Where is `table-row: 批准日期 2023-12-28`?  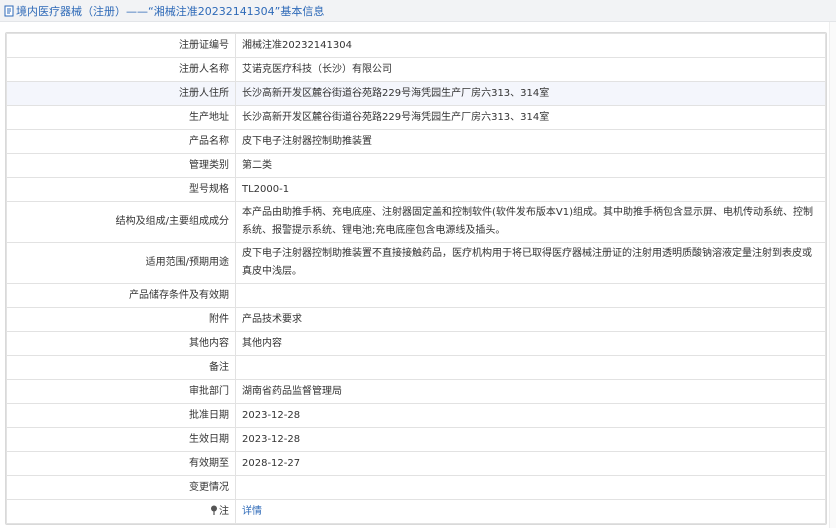
table-row: 批准日期 2023-12-28 is located at coordinates (416, 415).